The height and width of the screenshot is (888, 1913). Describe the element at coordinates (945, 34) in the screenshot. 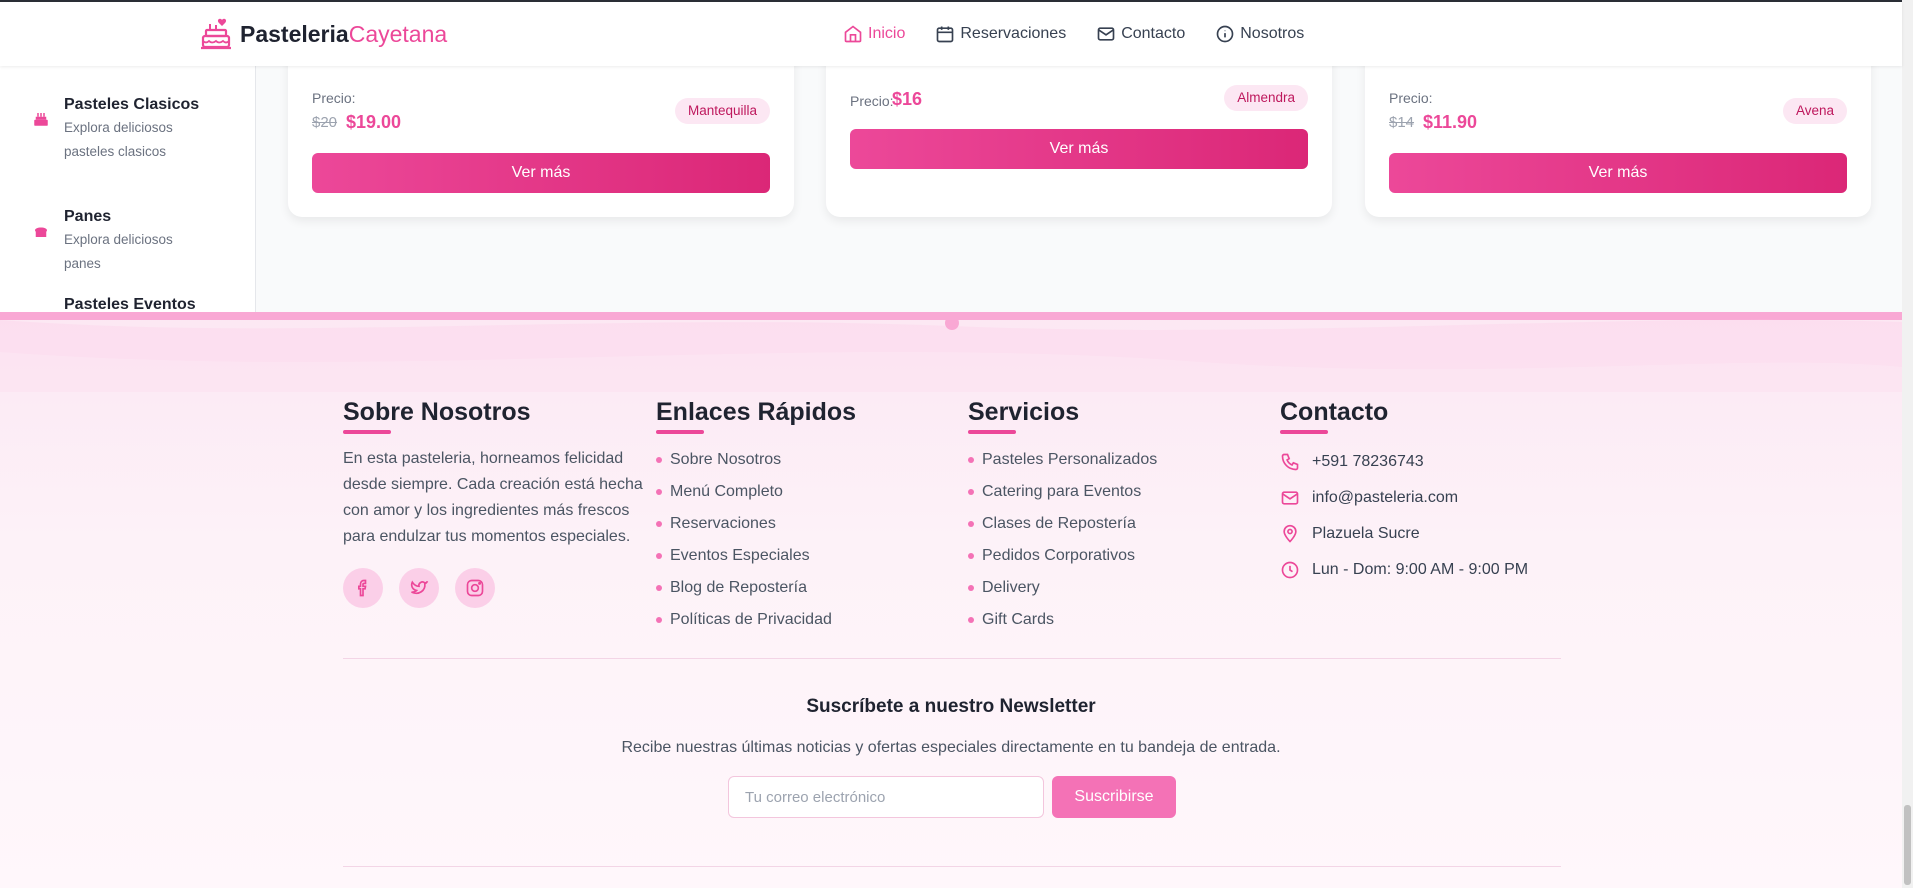

I see `calendar-icon` at that location.